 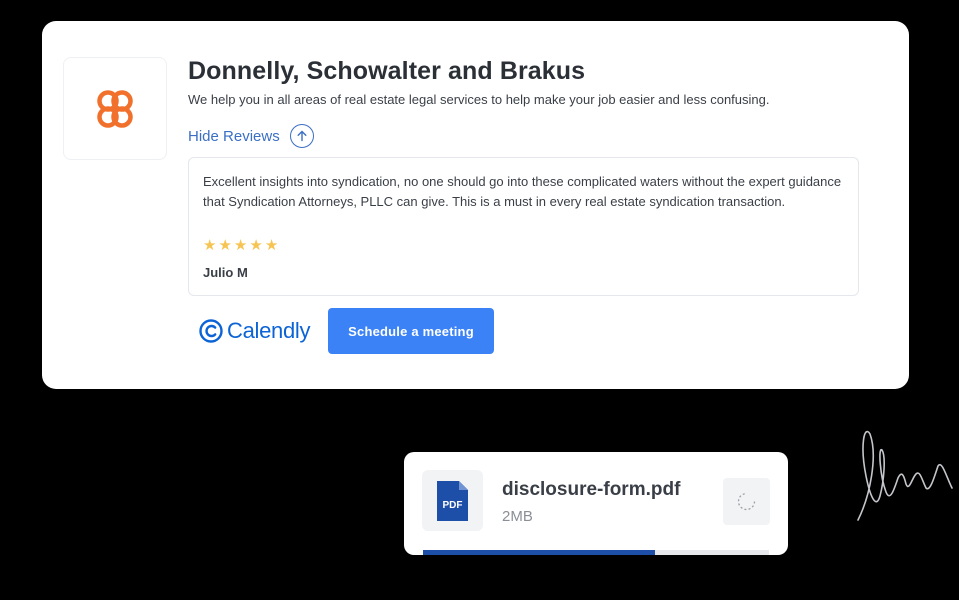 I want to click on pdf-file-icon: PDF, so click(x=452, y=500).